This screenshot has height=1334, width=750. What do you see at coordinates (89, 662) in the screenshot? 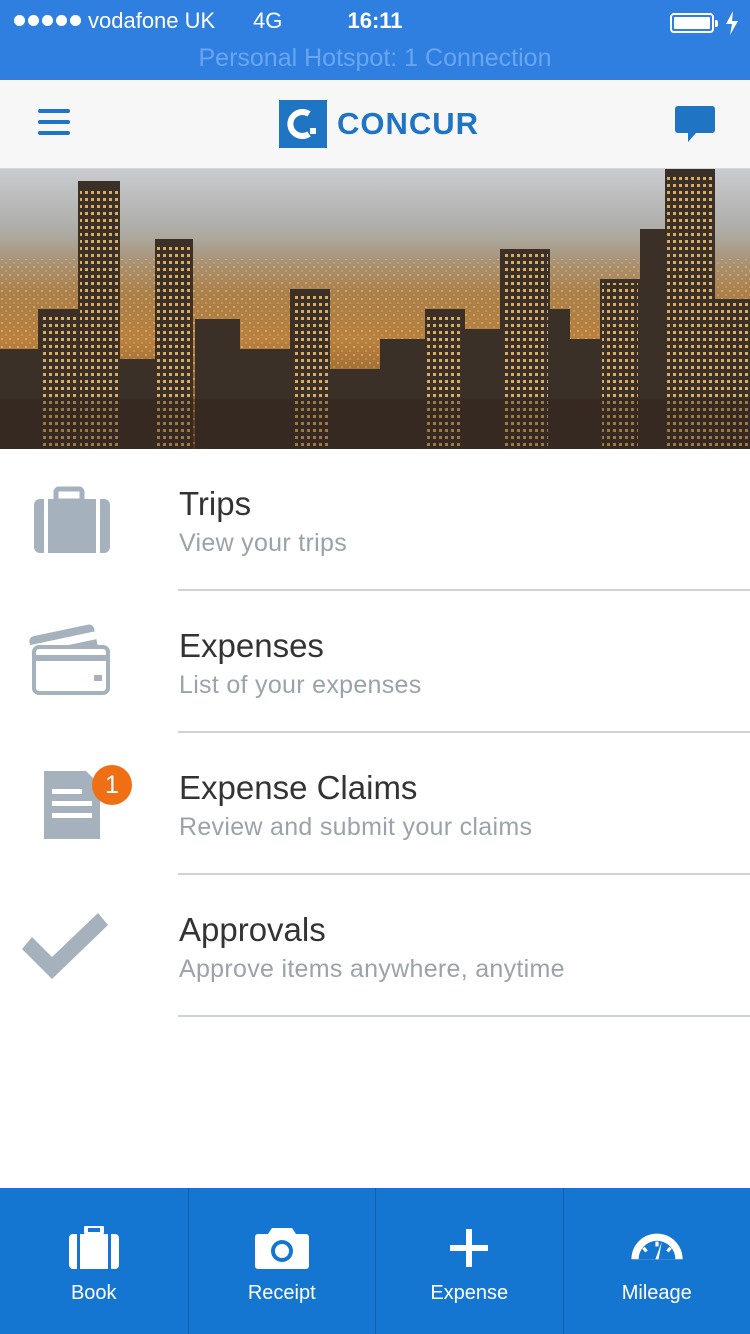
I see `credit-card-icon` at bounding box center [89, 662].